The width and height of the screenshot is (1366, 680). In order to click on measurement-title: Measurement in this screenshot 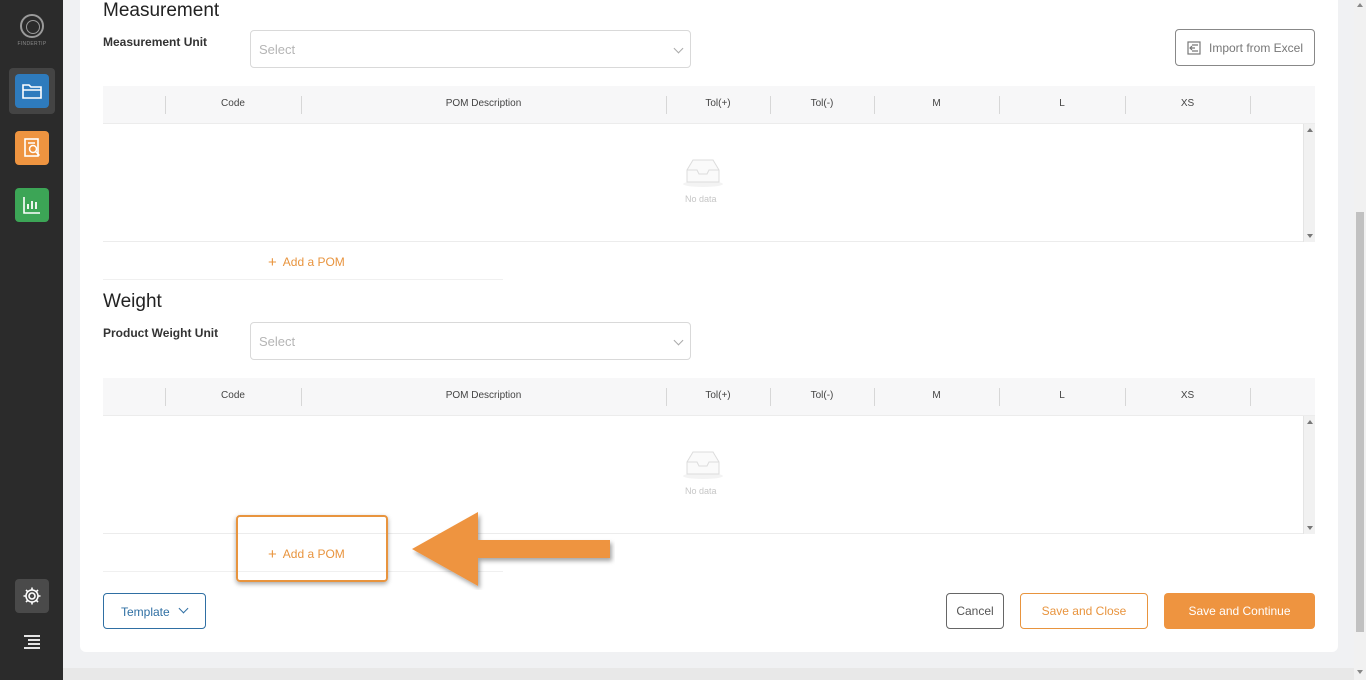, I will do `click(161, 10)`.